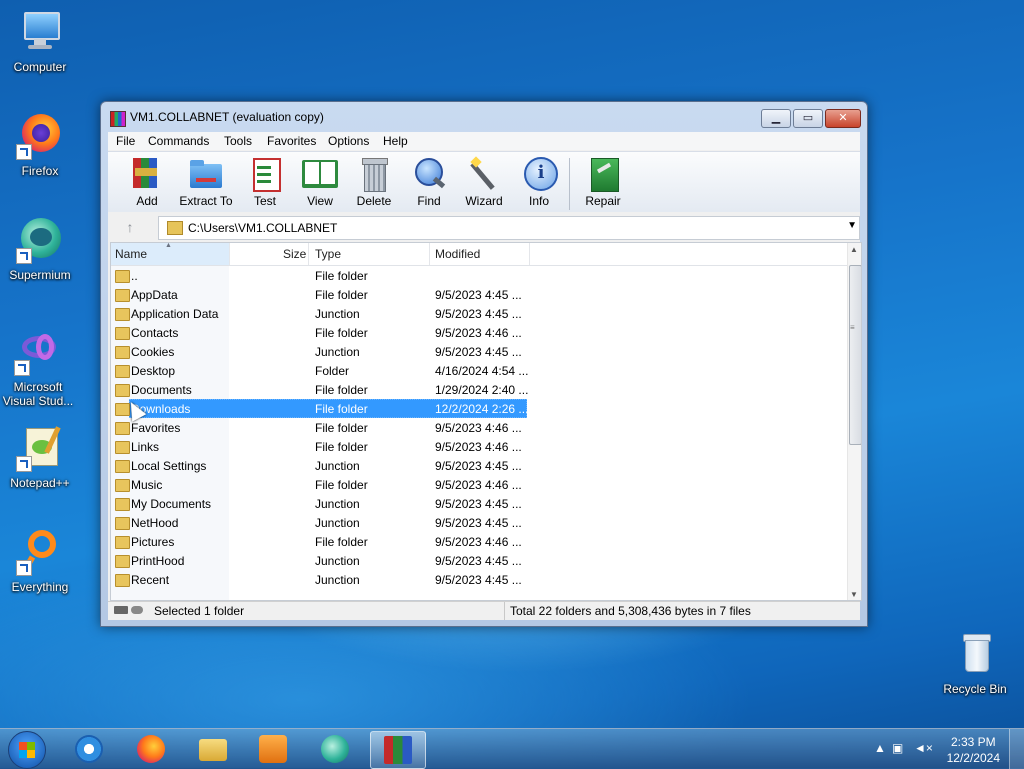 This screenshot has height=769, width=1024. I want to click on start-button, so click(27, 750).